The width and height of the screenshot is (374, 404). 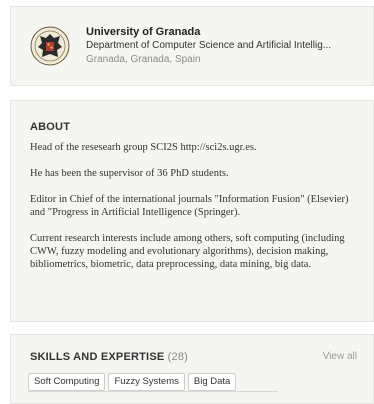 What do you see at coordinates (50, 46) in the screenshot?
I see `university-crest-icon` at bounding box center [50, 46].